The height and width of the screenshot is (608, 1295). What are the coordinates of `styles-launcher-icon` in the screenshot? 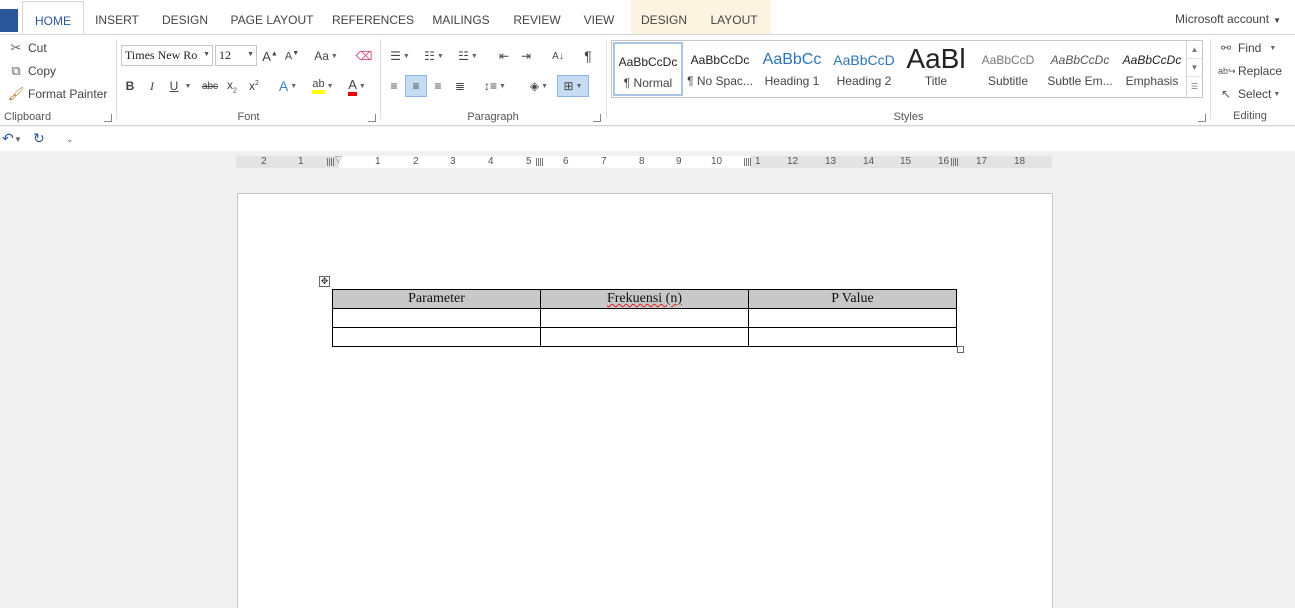 It's located at (1202, 118).